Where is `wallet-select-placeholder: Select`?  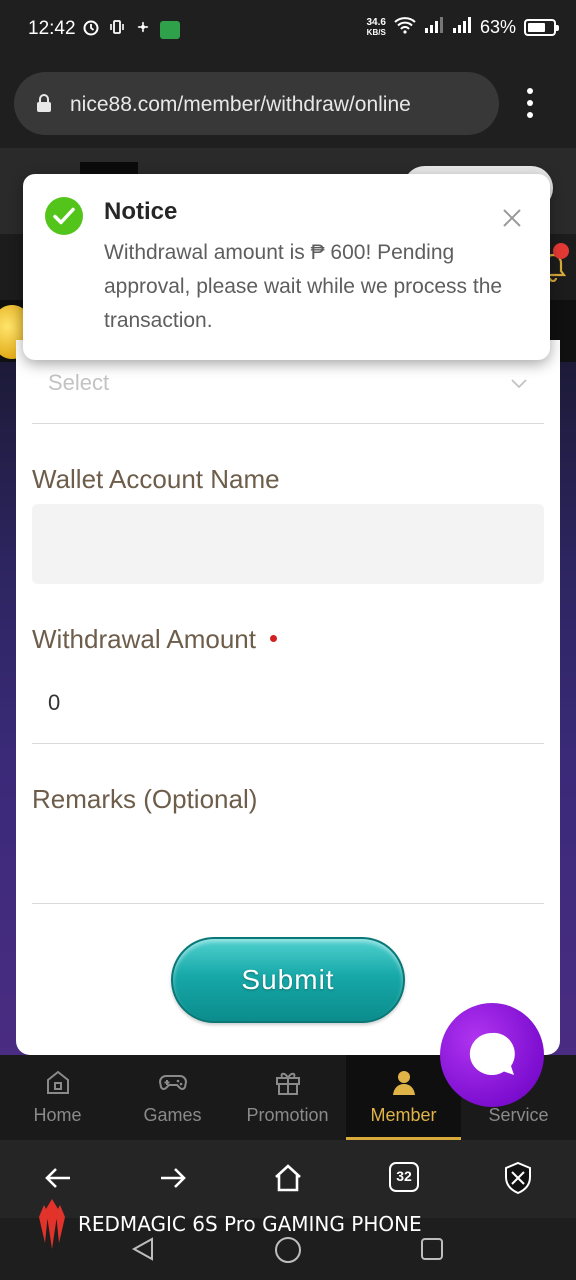
wallet-select-placeholder: Select is located at coordinates (79, 382).